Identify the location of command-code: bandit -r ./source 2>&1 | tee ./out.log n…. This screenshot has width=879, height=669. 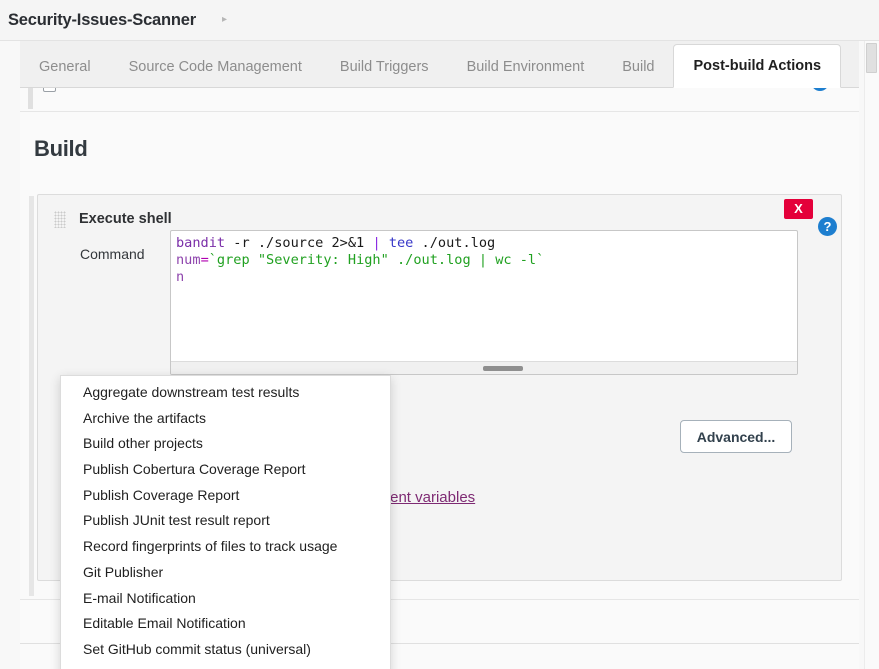
(360, 260).